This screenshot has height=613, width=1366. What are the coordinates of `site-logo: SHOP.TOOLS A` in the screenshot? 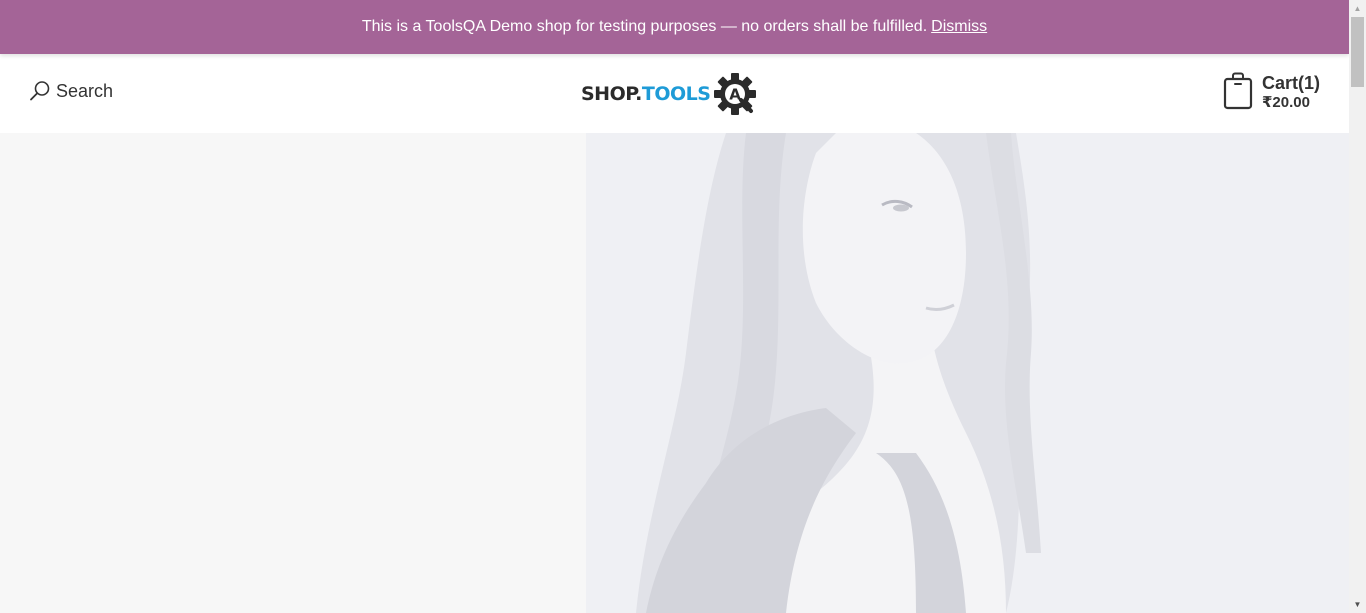 It's located at (669, 94).